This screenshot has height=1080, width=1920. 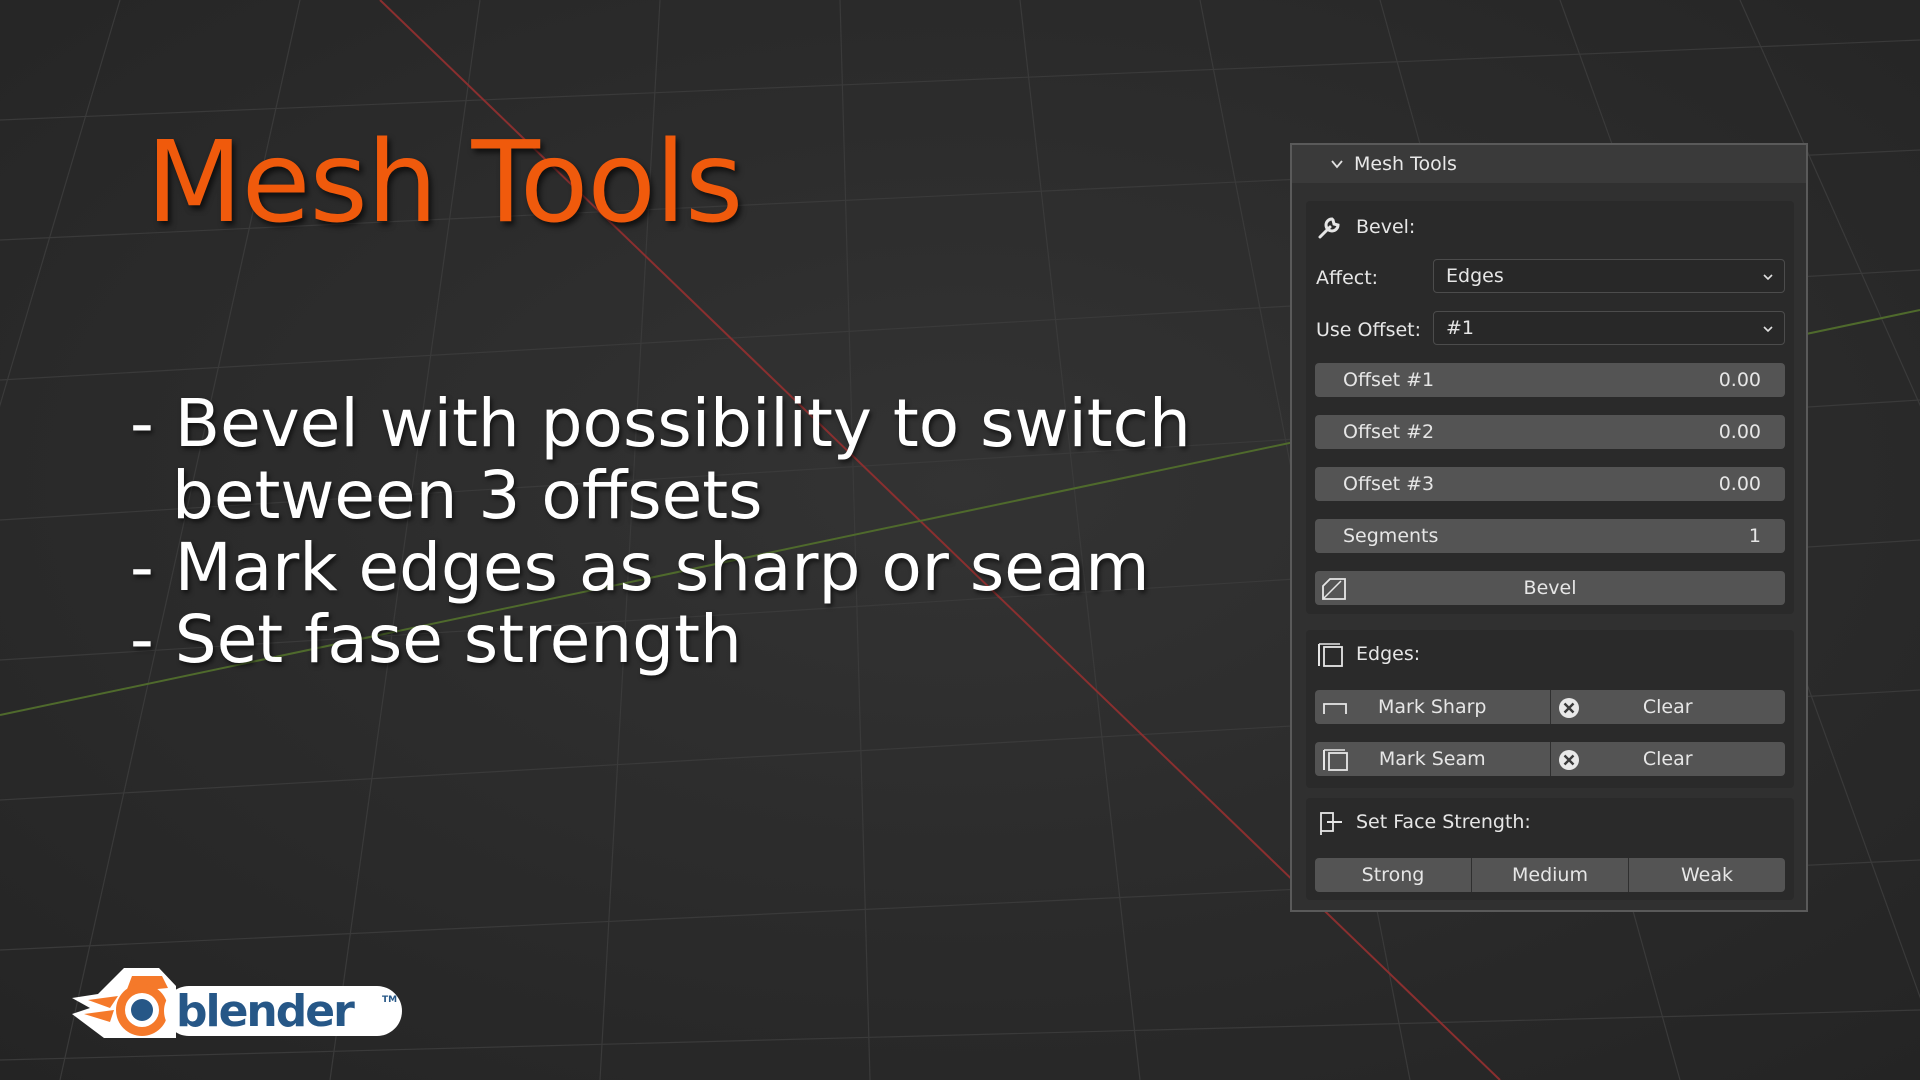 I want to click on edges-section: Edges: Mark Sharp Clear Mark Seam Clear, so click(x=1550, y=709).